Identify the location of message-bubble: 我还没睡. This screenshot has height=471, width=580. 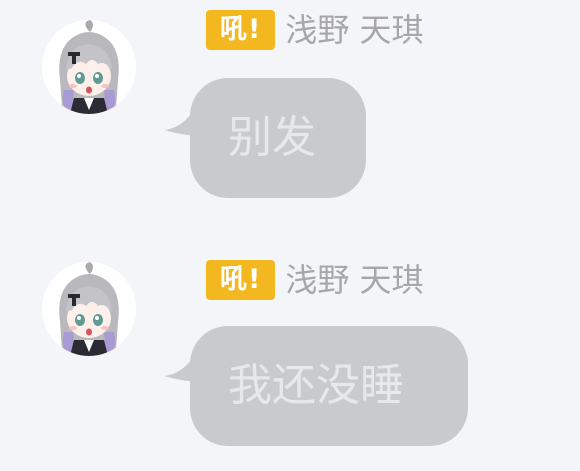
(329, 386).